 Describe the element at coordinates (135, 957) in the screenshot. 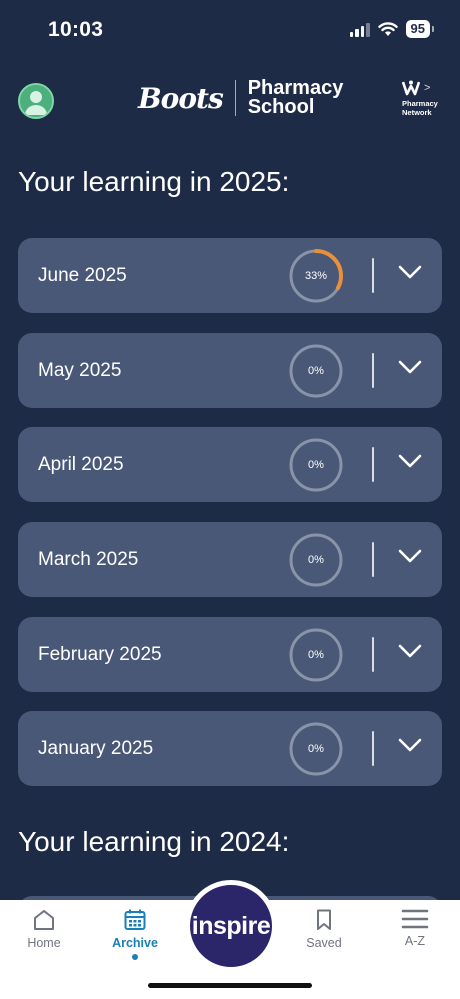

I see `active-indicator` at that location.